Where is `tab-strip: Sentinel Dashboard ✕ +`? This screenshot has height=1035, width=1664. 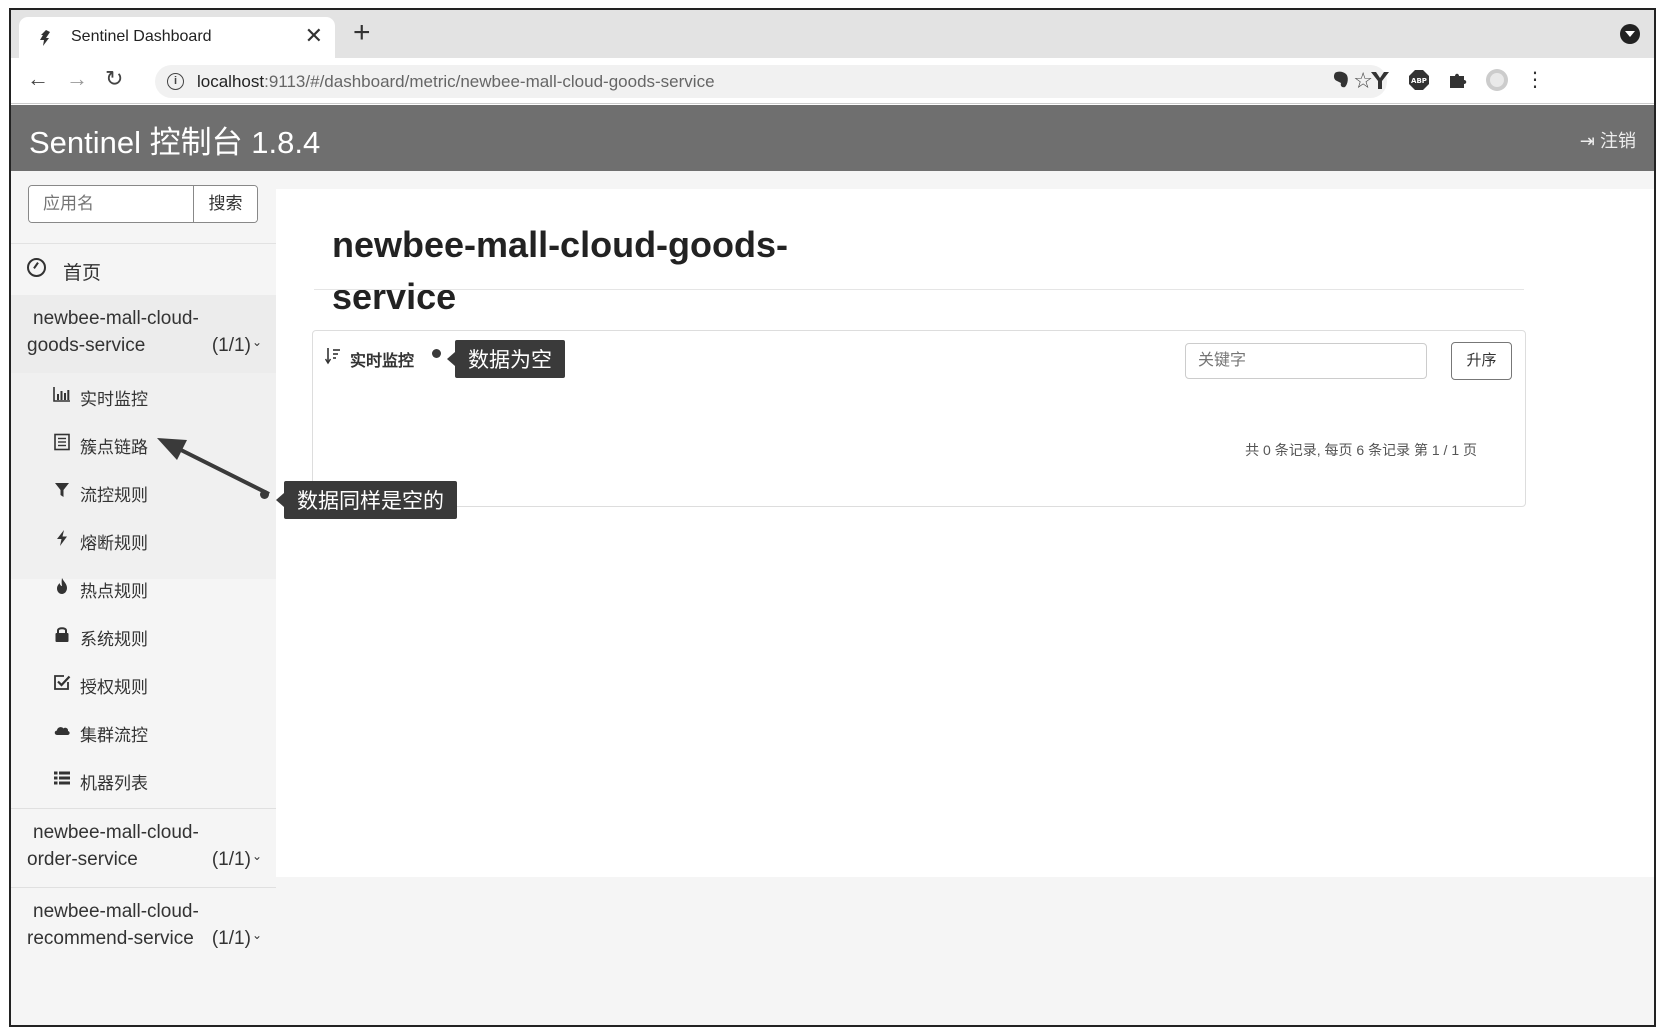 tab-strip: Sentinel Dashboard ✕ + is located at coordinates (832, 34).